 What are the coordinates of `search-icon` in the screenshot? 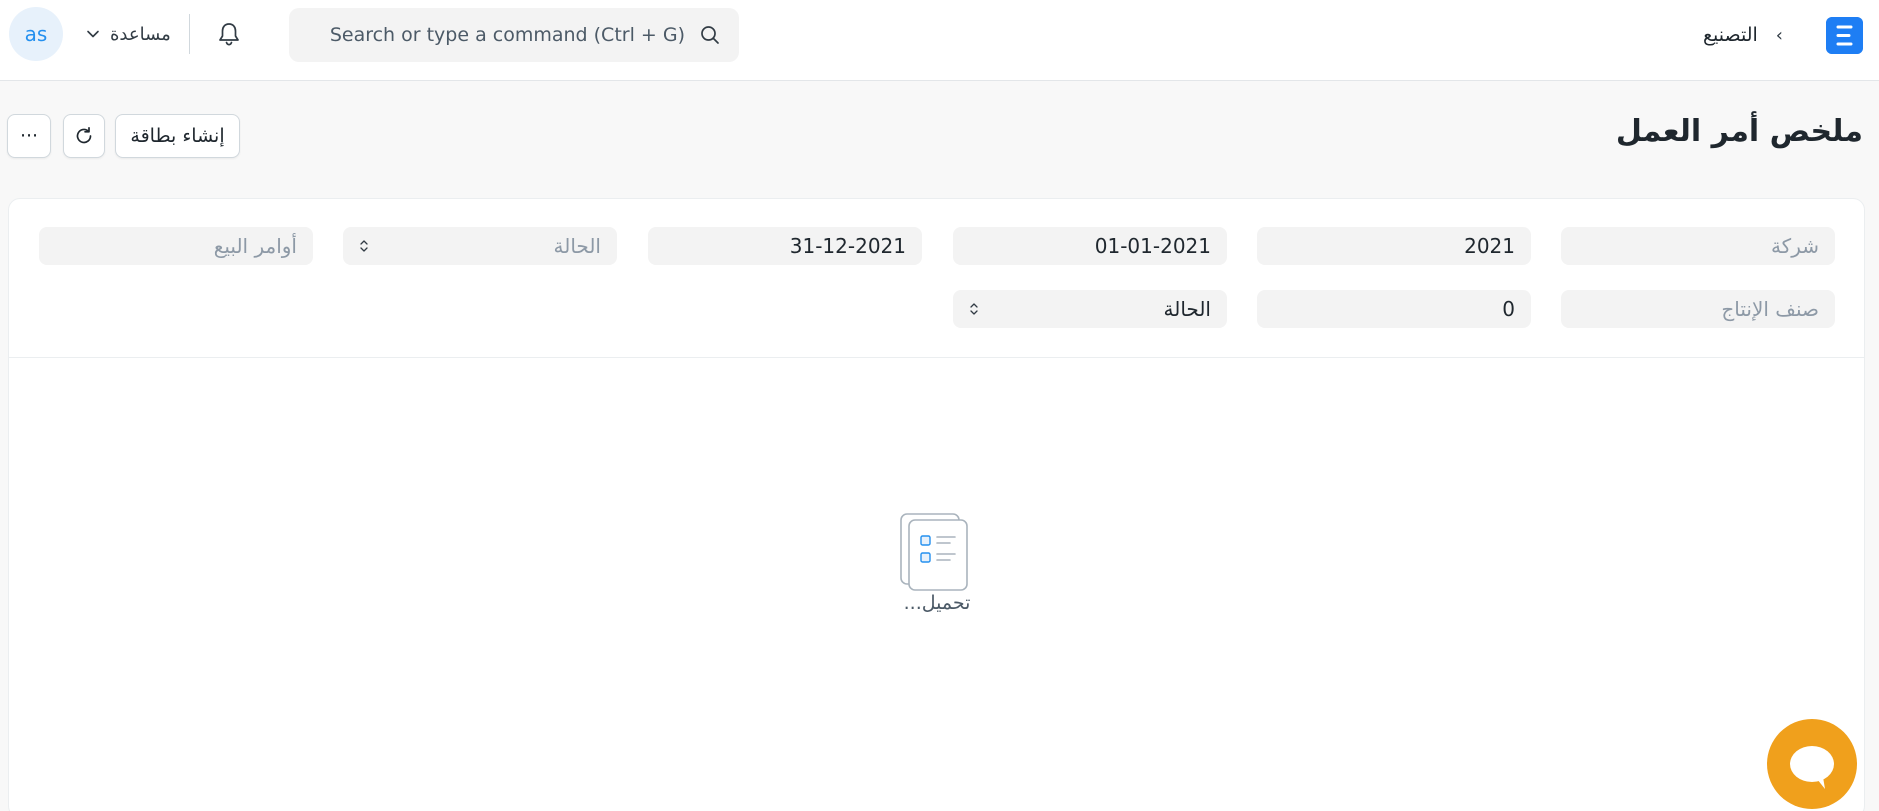 It's located at (710, 35).